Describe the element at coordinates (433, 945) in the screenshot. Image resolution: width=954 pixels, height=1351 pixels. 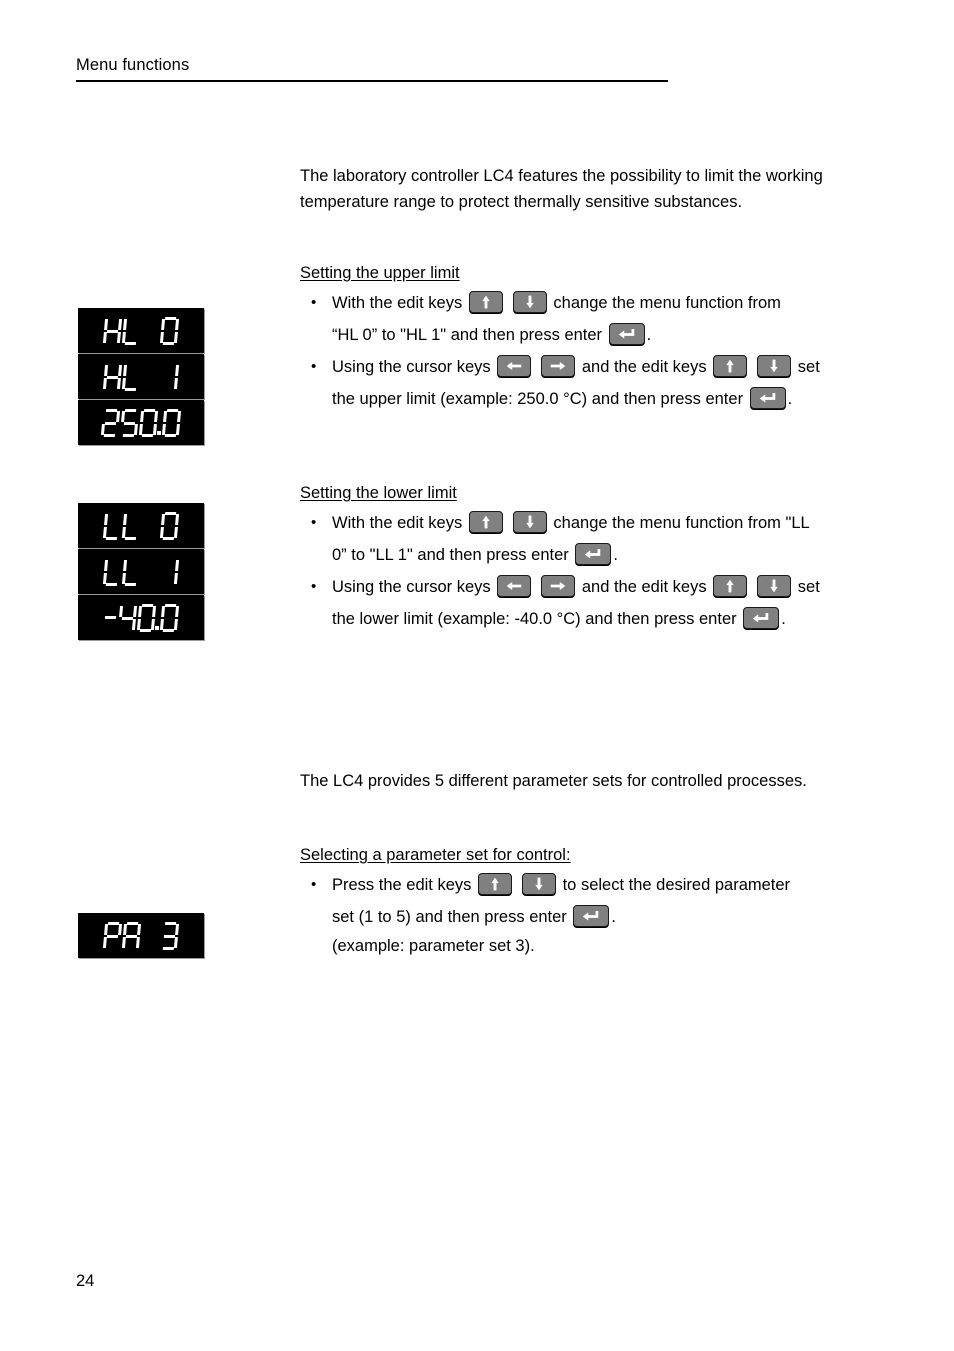
I see `step-text-example: (example: parameter set 3).` at that location.